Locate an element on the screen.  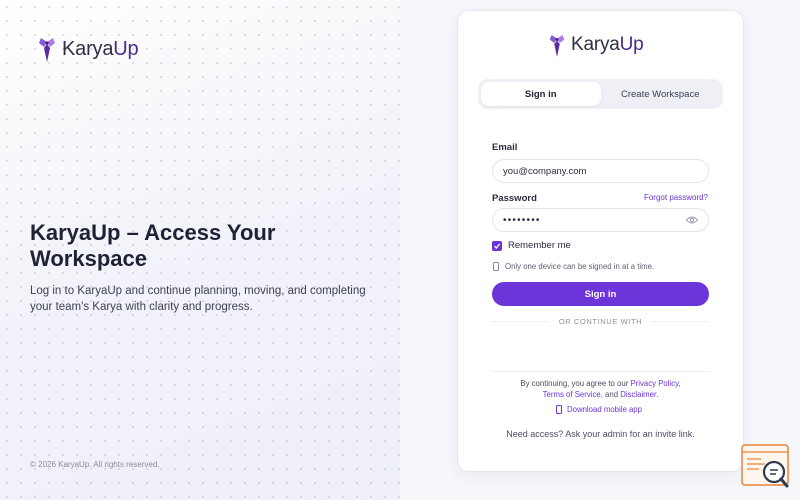
or-continue-divider: OR CONTINUE WITH is located at coordinates (600, 321).